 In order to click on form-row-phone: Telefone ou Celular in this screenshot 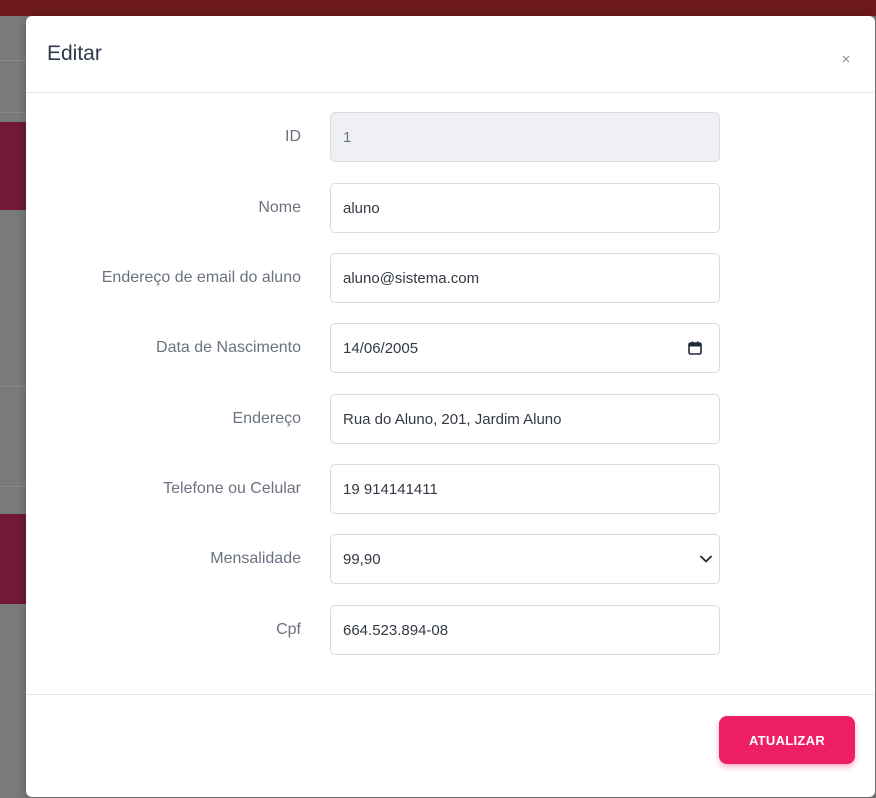, I will do `click(450, 490)`.